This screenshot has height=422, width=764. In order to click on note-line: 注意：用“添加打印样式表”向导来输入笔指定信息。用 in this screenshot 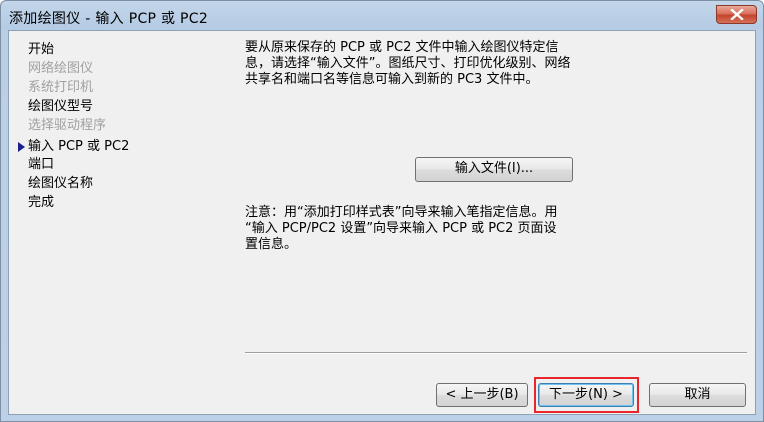, I will do `click(401, 212)`.